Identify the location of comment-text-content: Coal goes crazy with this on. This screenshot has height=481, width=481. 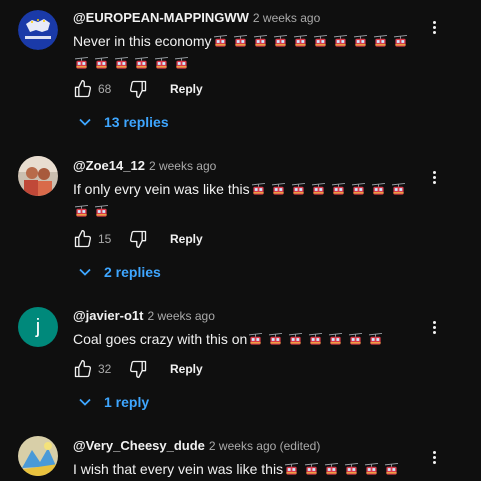
(160, 339).